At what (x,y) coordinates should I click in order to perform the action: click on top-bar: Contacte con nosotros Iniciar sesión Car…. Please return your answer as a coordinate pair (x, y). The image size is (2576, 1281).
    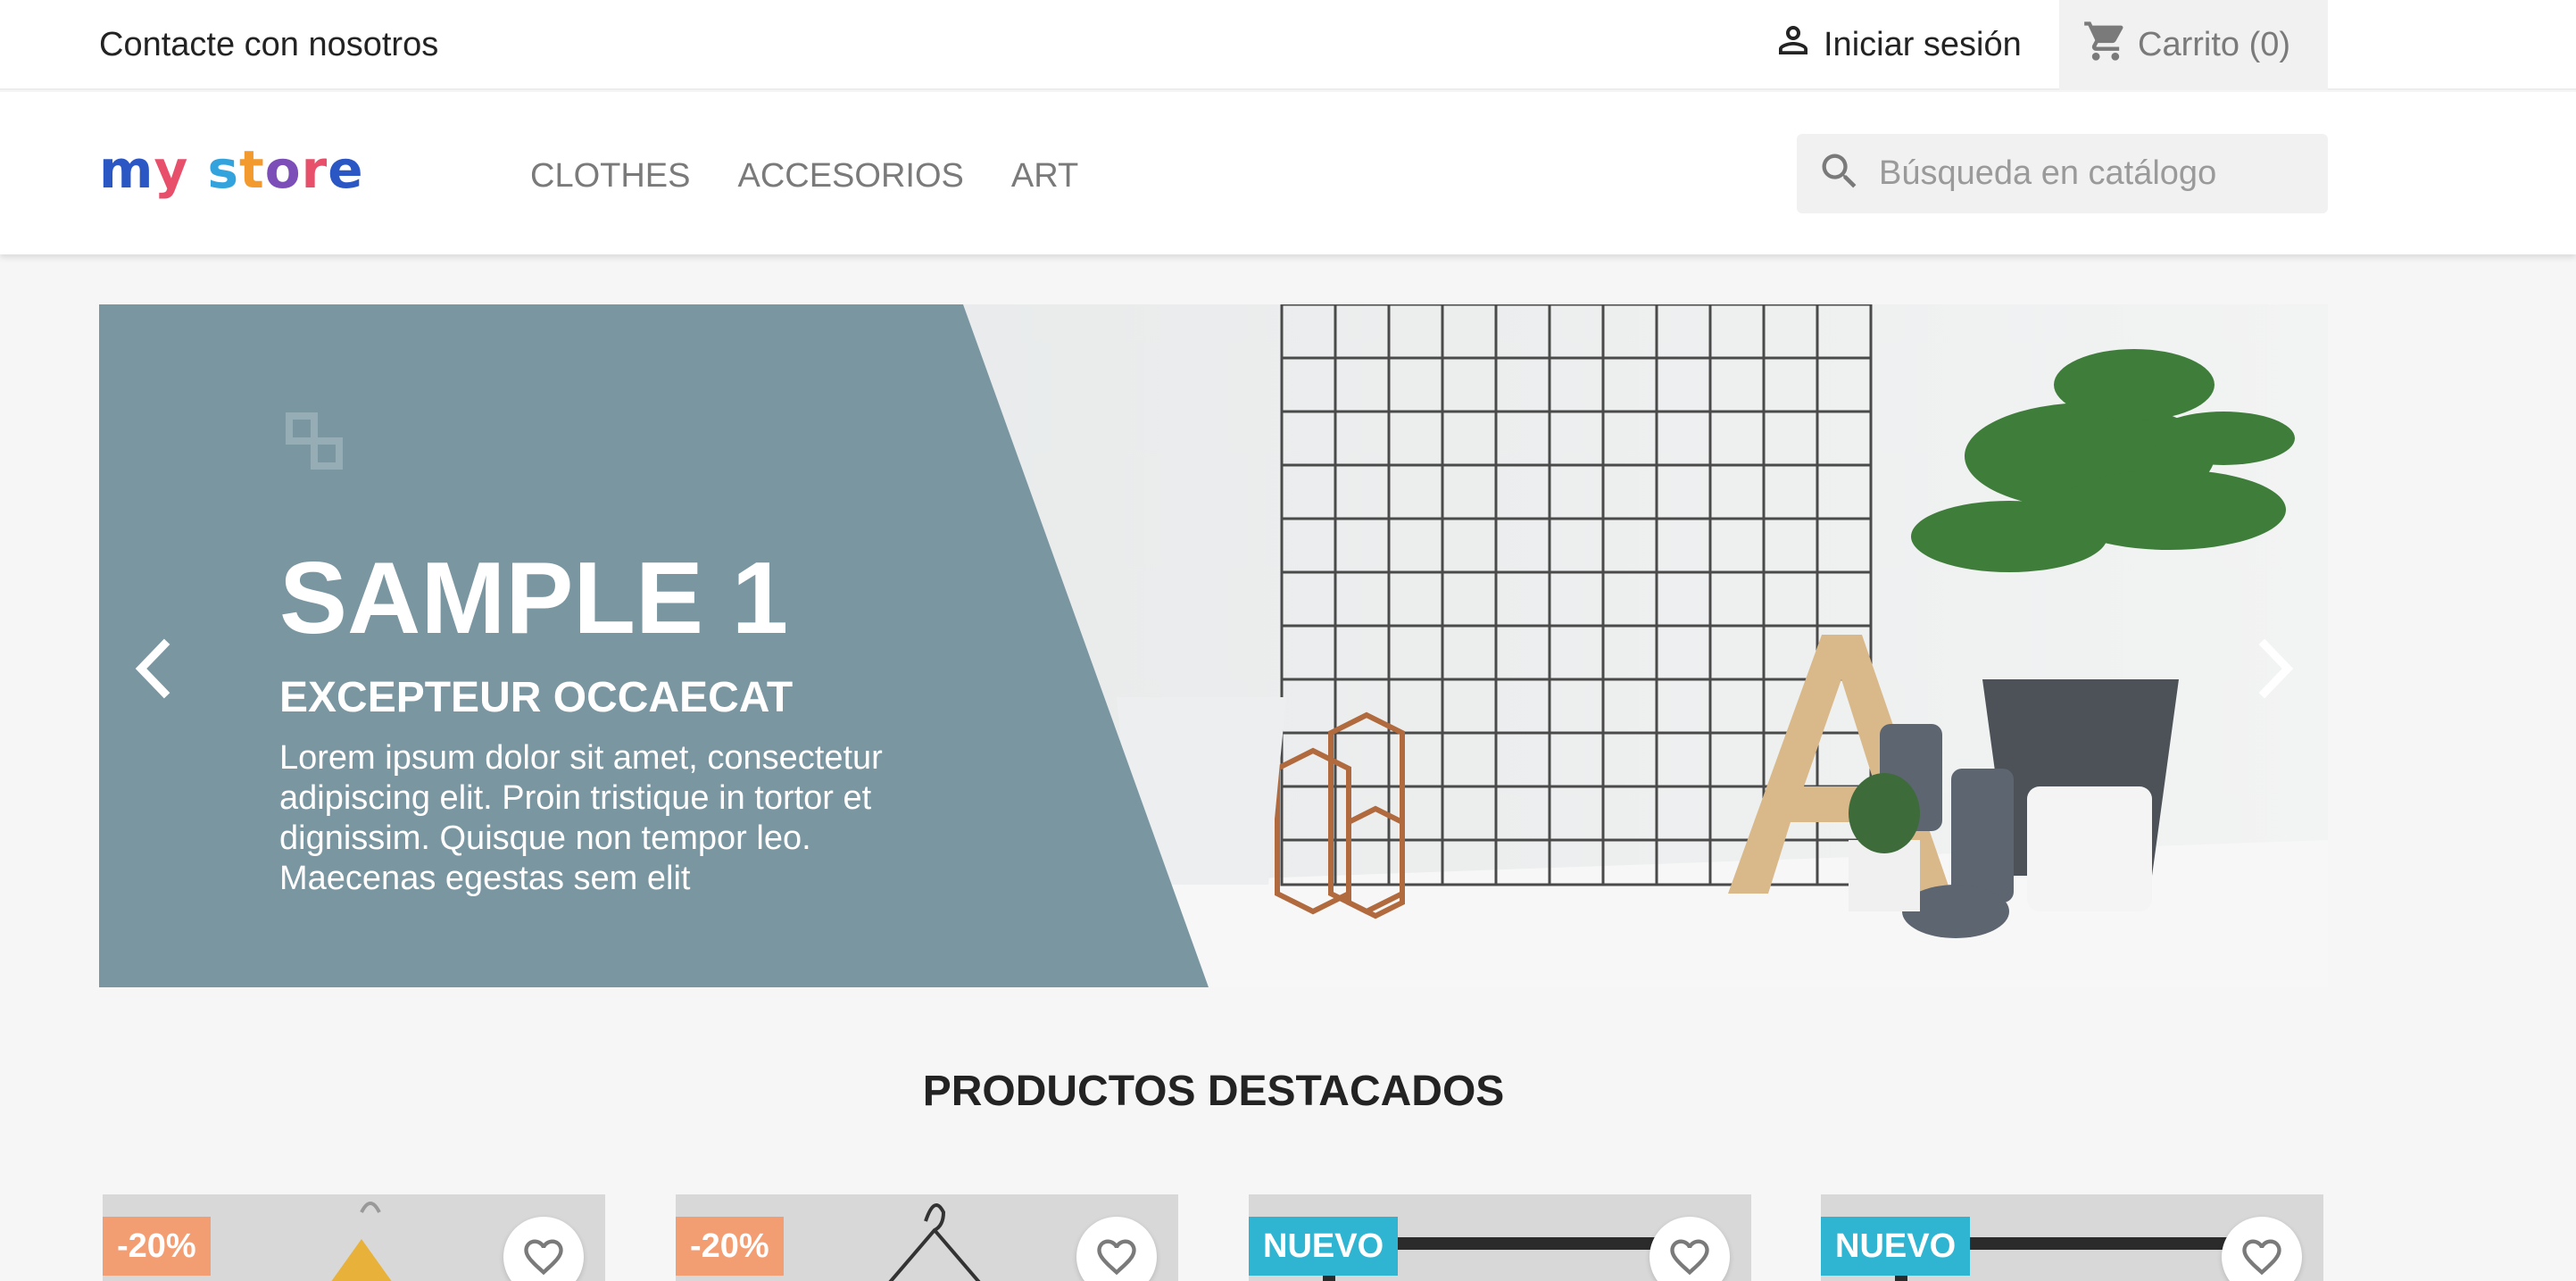
    Looking at the image, I should click on (1288, 45).